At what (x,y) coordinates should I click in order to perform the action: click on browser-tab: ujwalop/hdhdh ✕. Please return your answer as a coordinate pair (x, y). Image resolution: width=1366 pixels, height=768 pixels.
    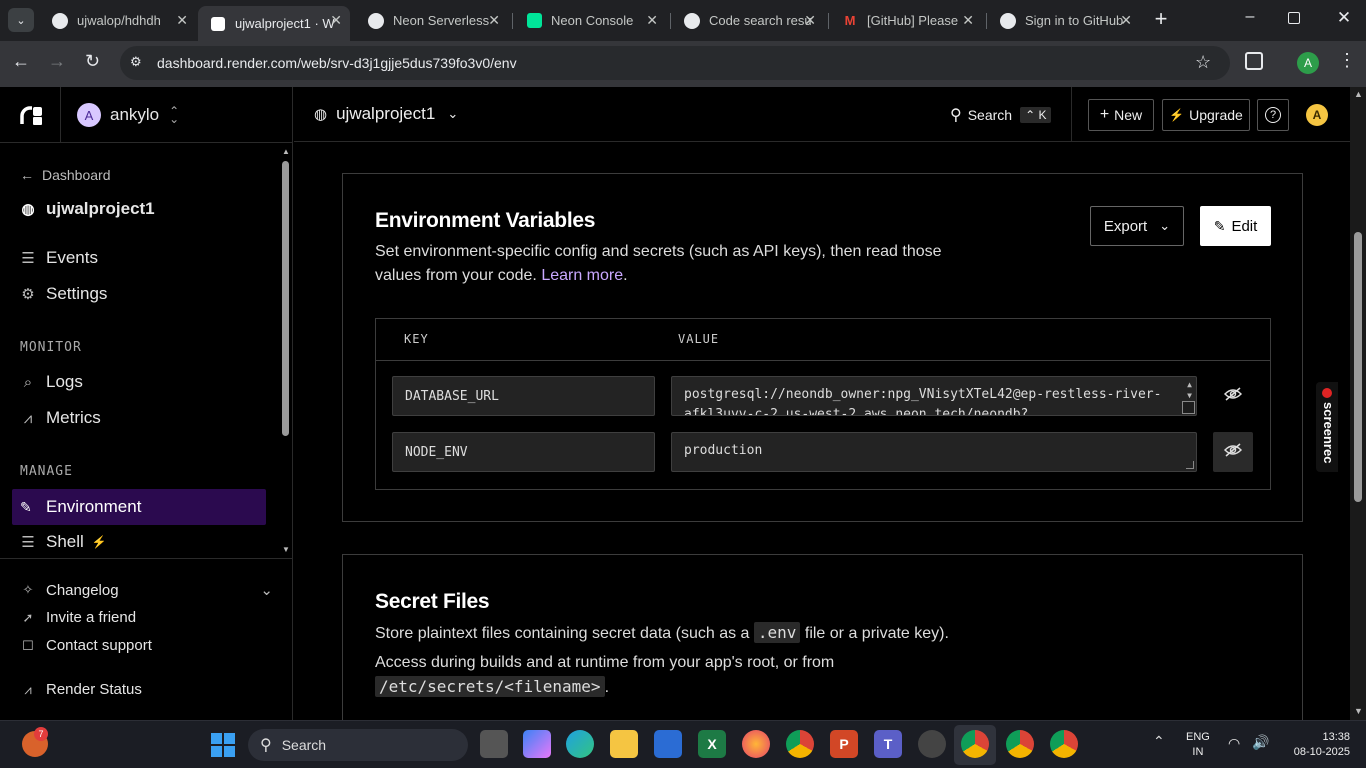
    Looking at the image, I should click on (118, 20).